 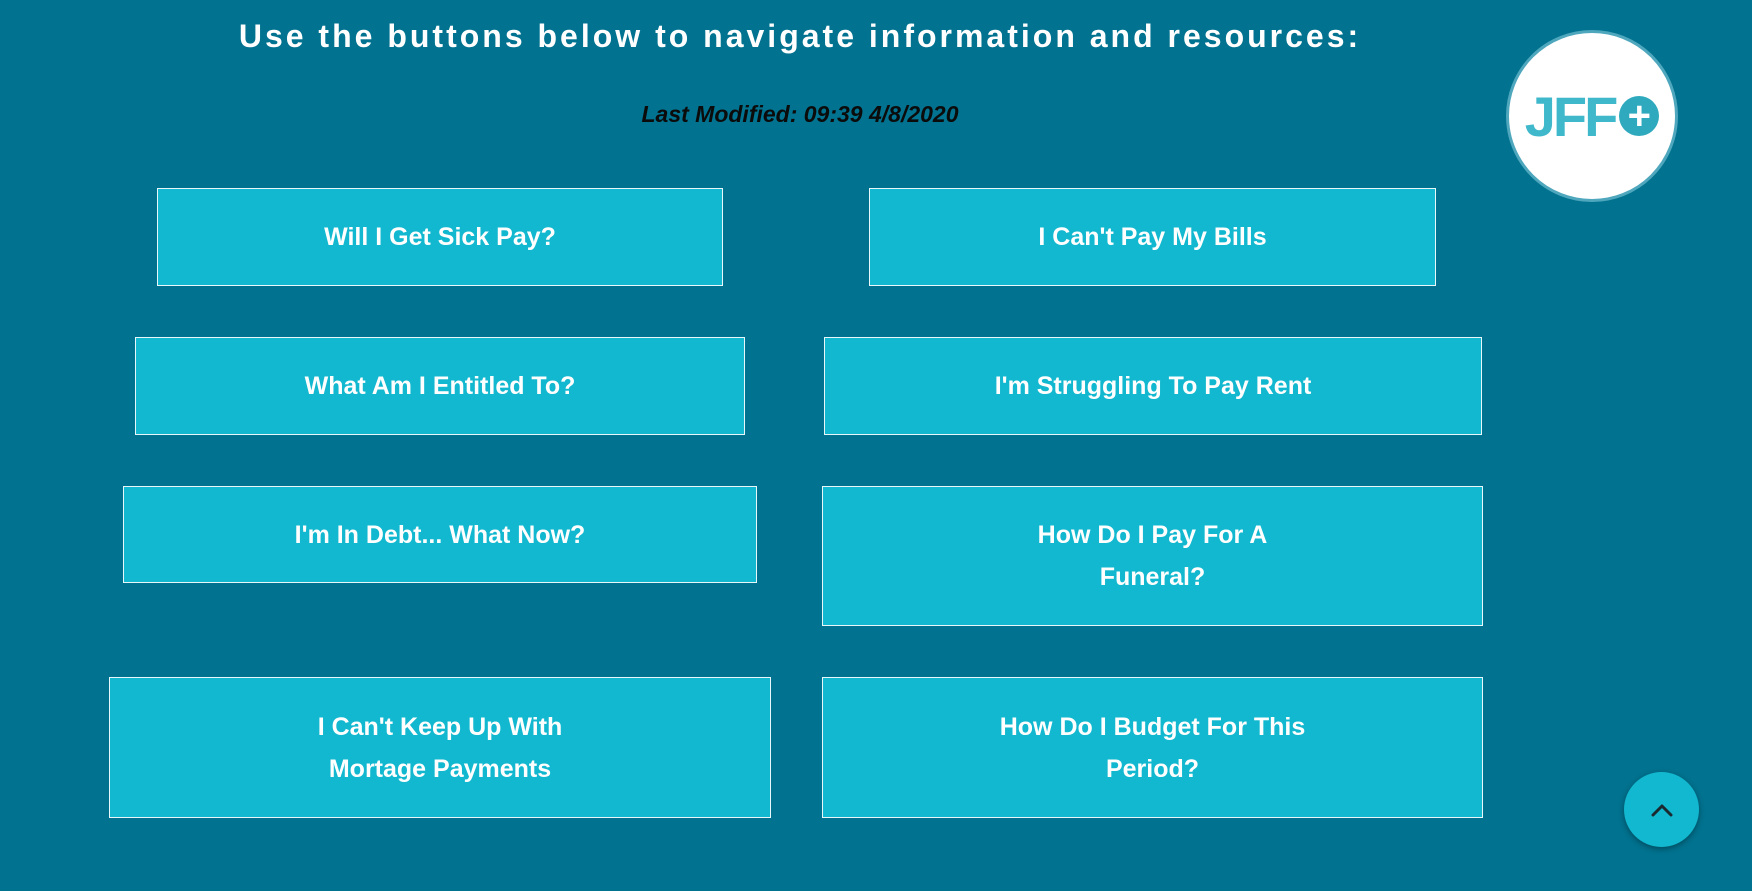 What do you see at coordinates (1571, 116) in the screenshot?
I see `logo-text: JFF` at bounding box center [1571, 116].